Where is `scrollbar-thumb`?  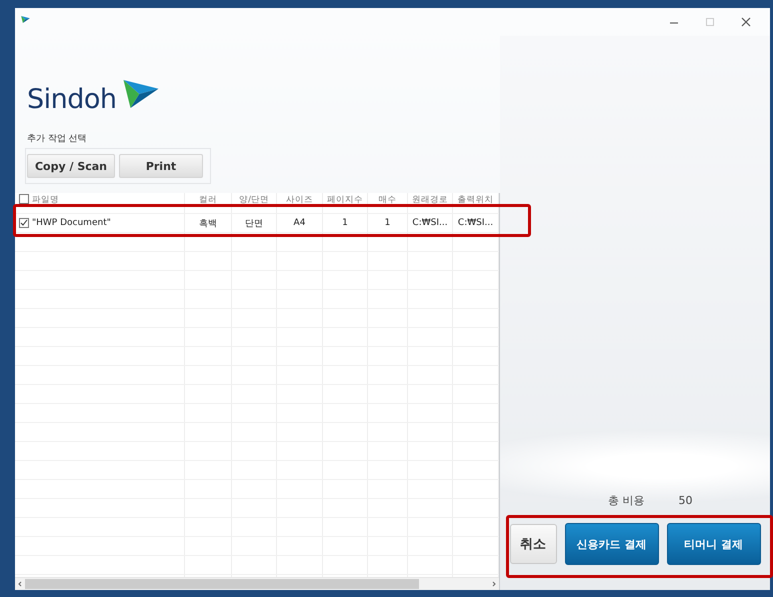 scrollbar-thumb is located at coordinates (222, 584).